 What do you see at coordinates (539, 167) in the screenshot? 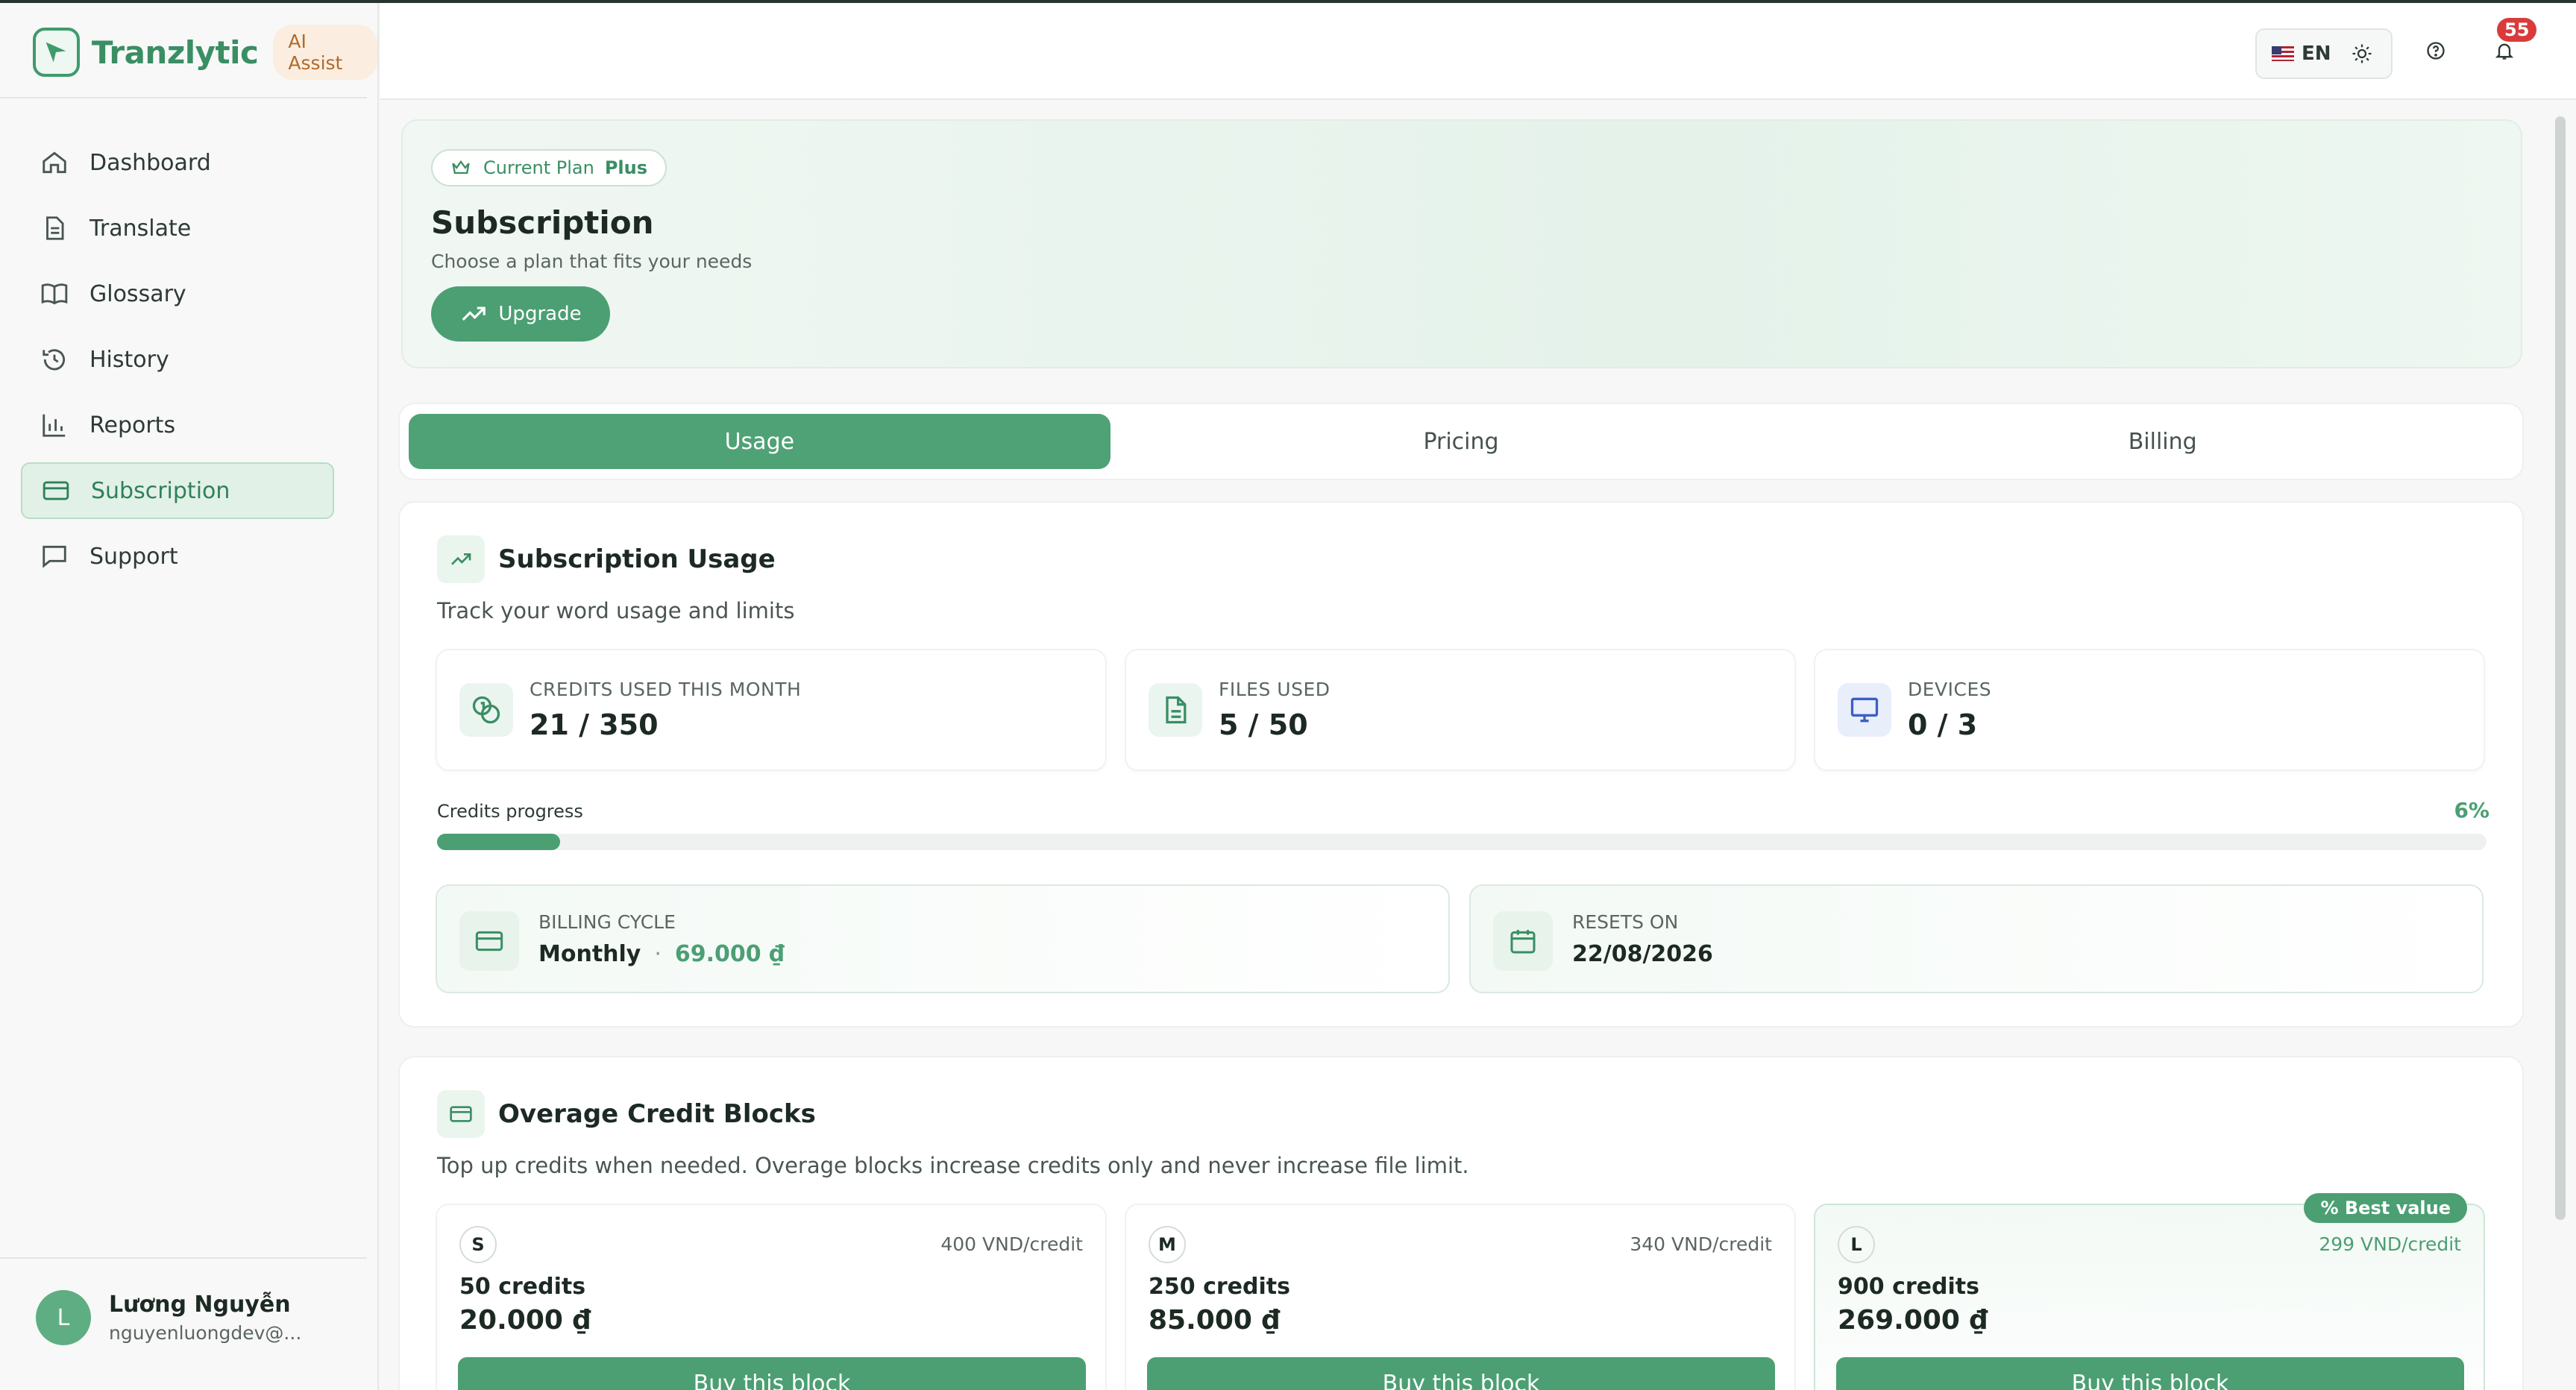
I see `plan-label: Current Plan` at bounding box center [539, 167].